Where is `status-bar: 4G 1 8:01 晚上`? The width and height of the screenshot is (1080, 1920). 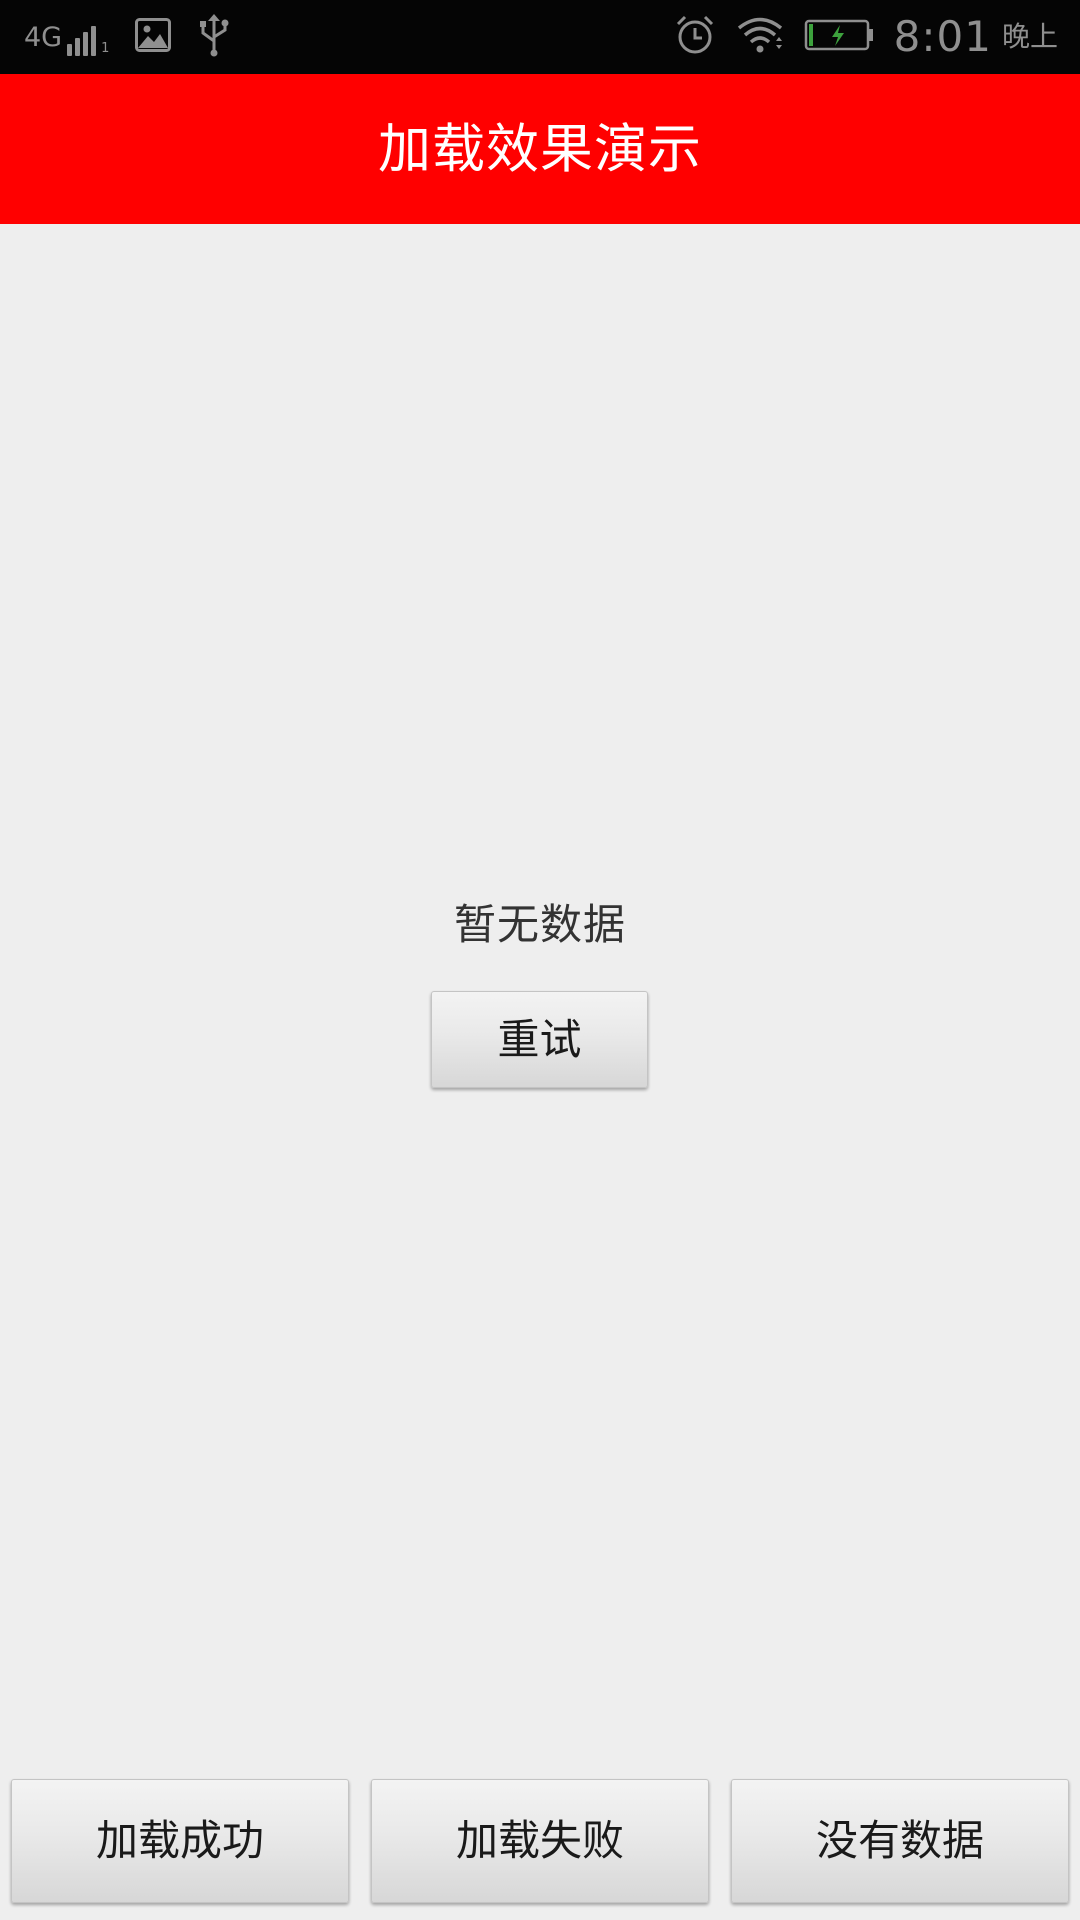 status-bar: 4G 1 8:01 晚上 is located at coordinates (540, 37).